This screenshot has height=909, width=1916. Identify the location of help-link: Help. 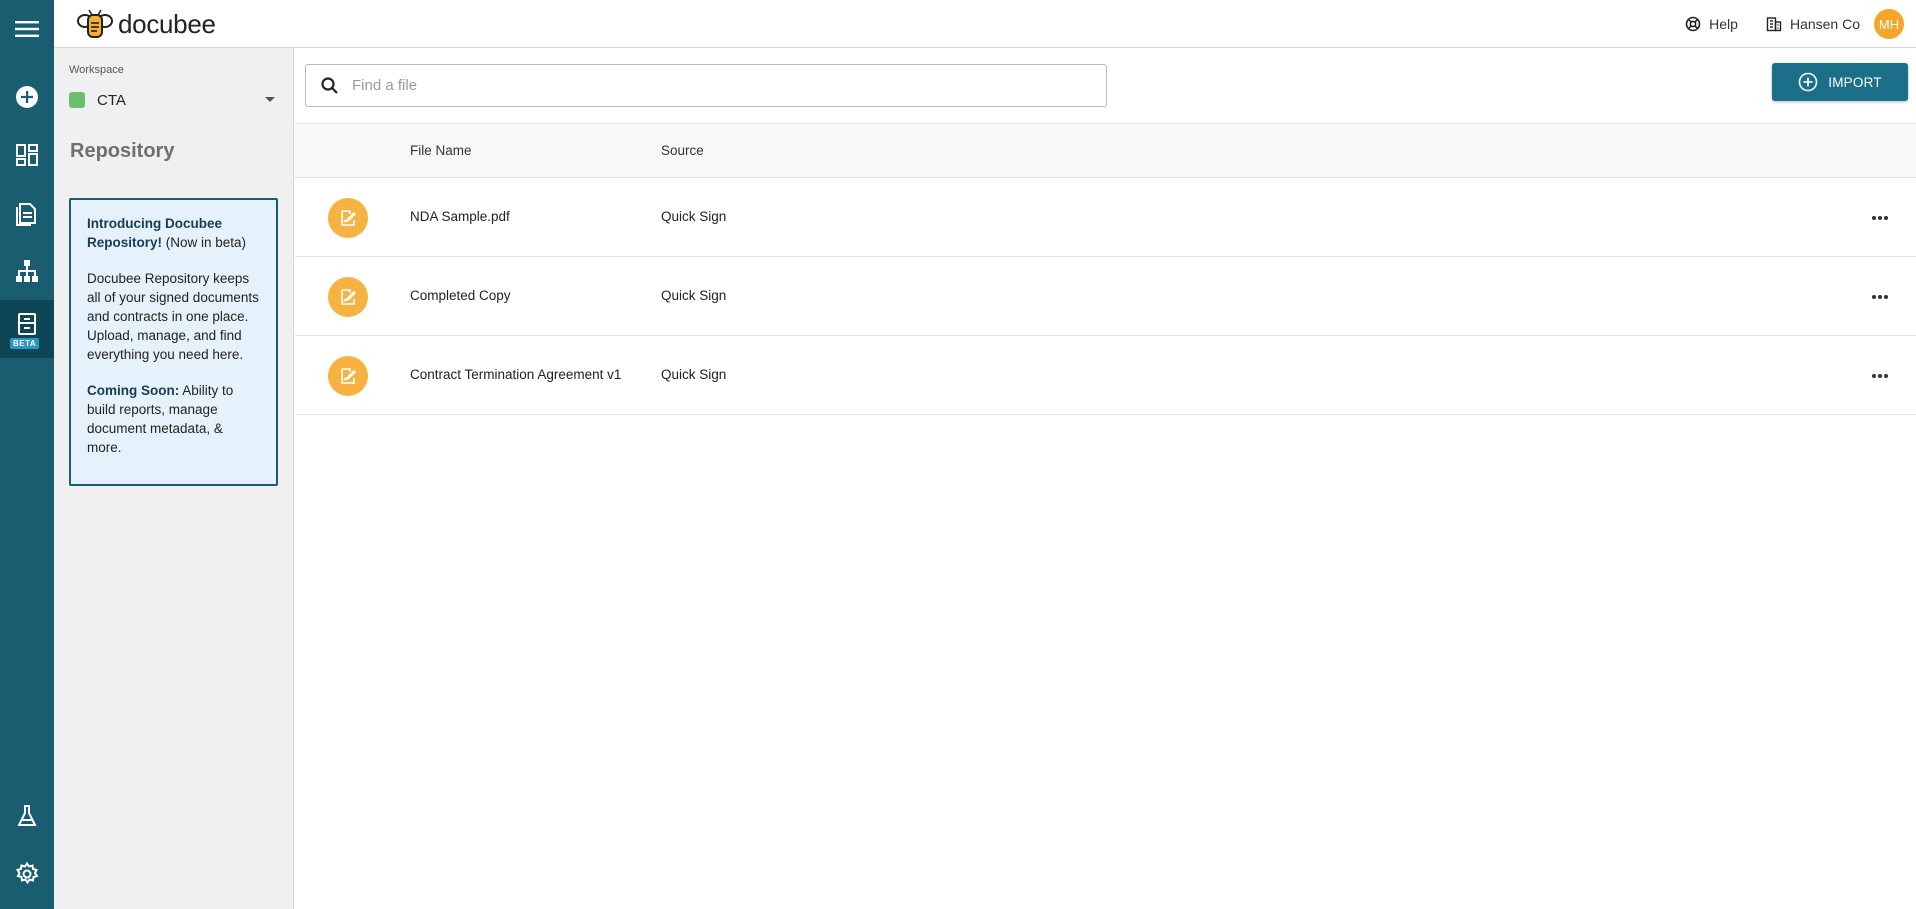
(1711, 24).